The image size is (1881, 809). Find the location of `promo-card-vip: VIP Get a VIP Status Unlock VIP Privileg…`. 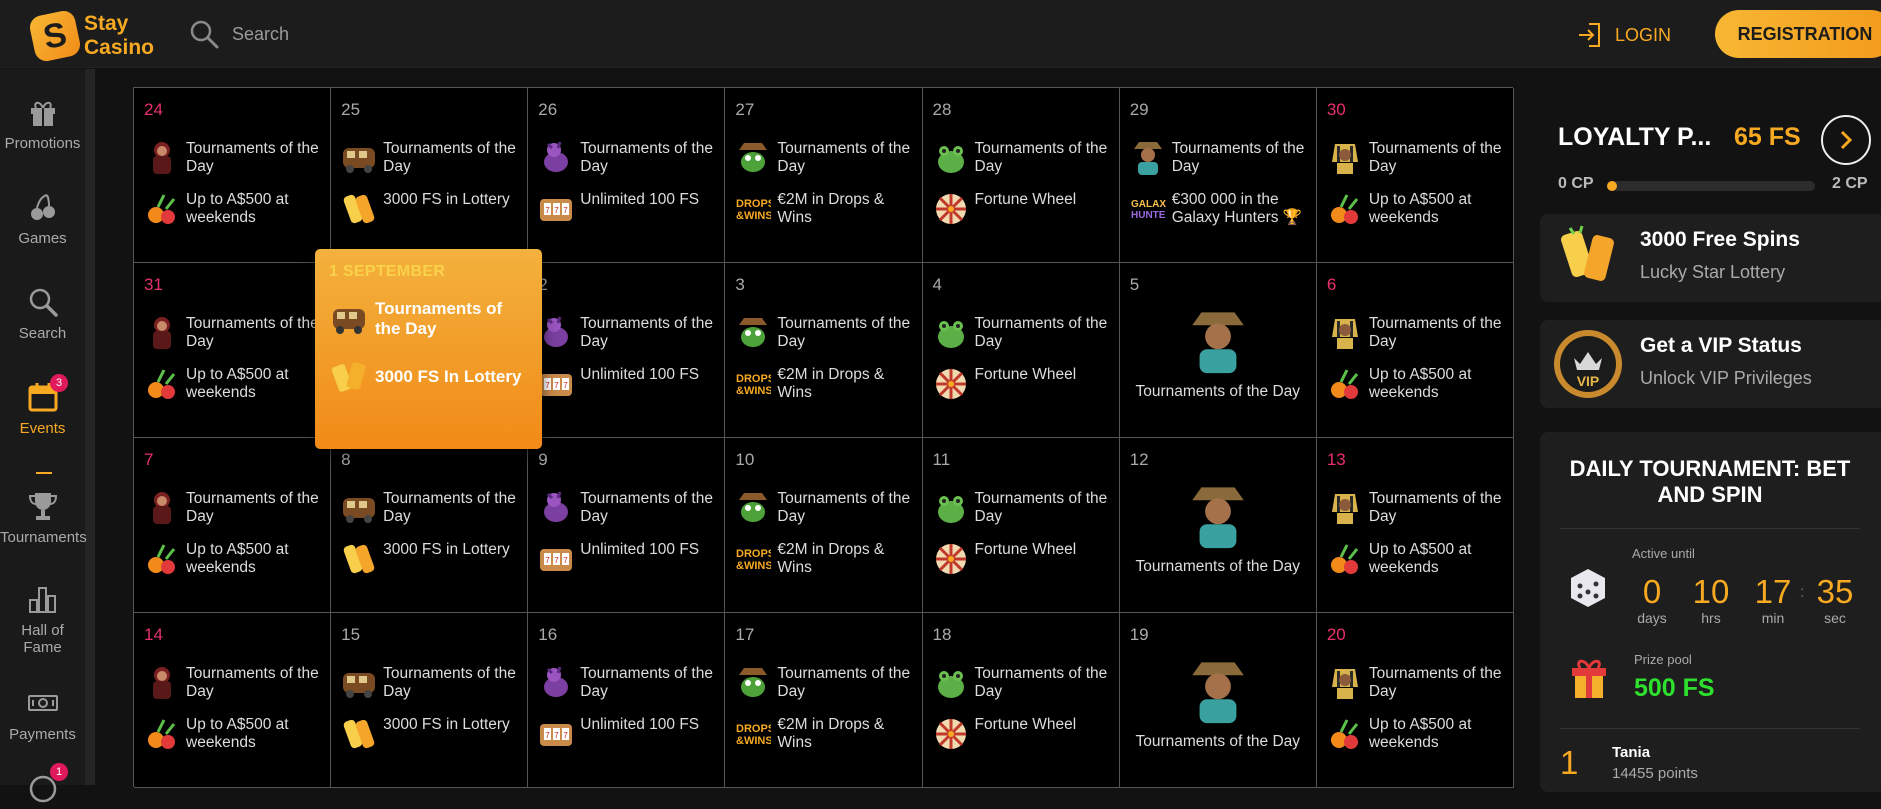

promo-card-vip: VIP Get a VIP Status Unlock VIP Privileg… is located at coordinates (1710, 364).